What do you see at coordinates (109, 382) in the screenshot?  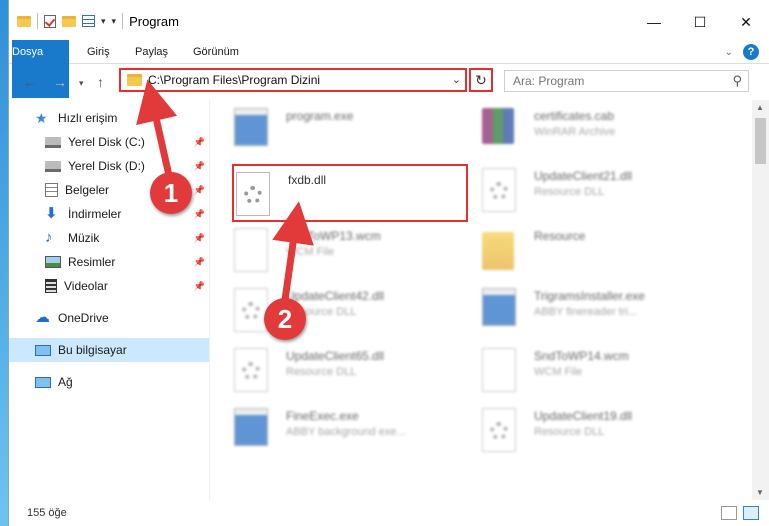 I see `nav-network: Ağ` at bounding box center [109, 382].